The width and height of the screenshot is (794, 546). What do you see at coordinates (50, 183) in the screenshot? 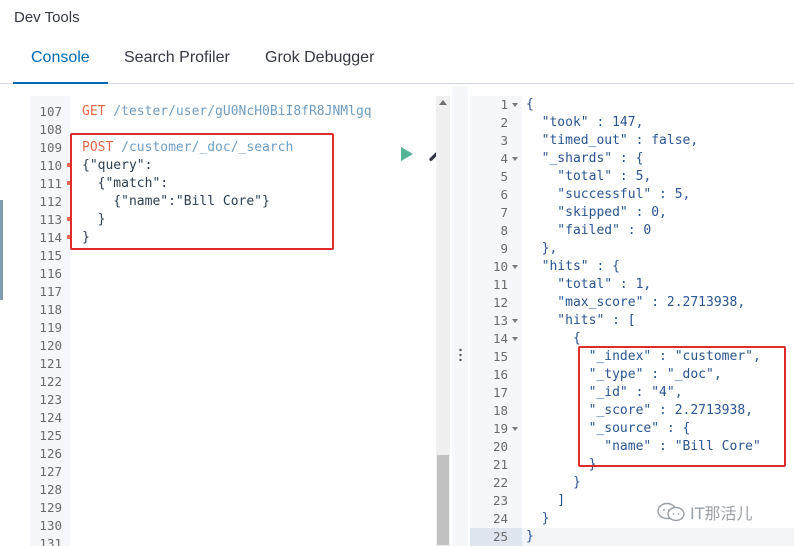
I see `request-line-number: 111` at bounding box center [50, 183].